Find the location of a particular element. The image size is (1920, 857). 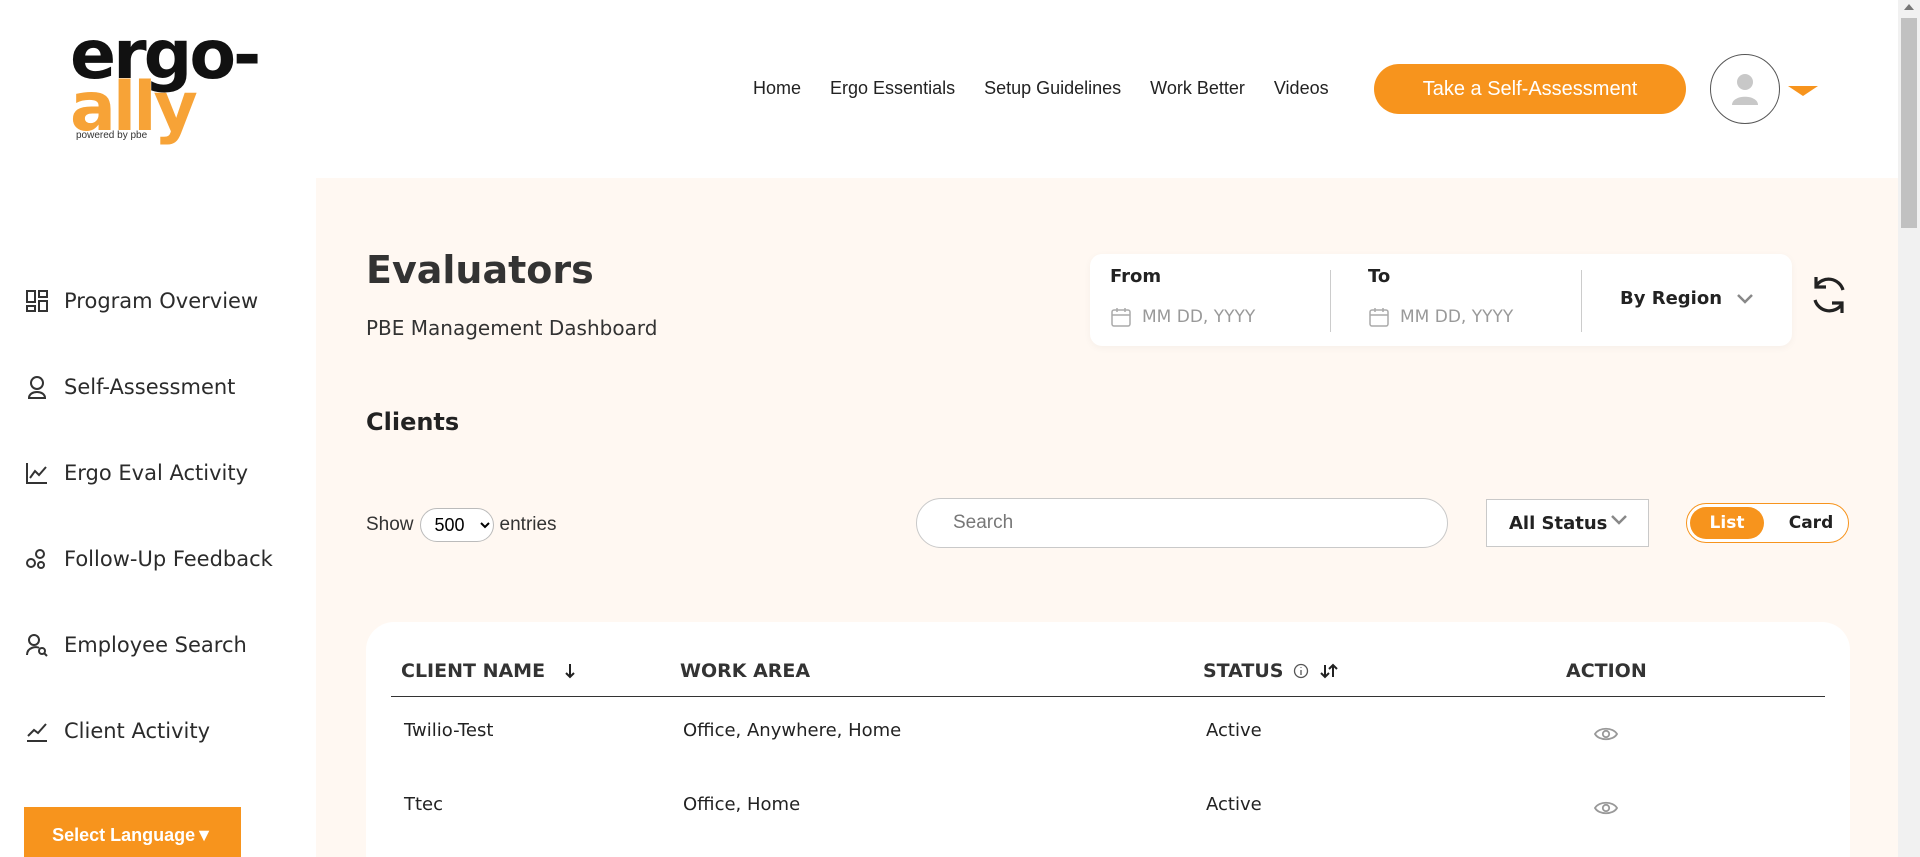

sidebar-item-label: Self-Assessment is located at coordinates (150, 387).